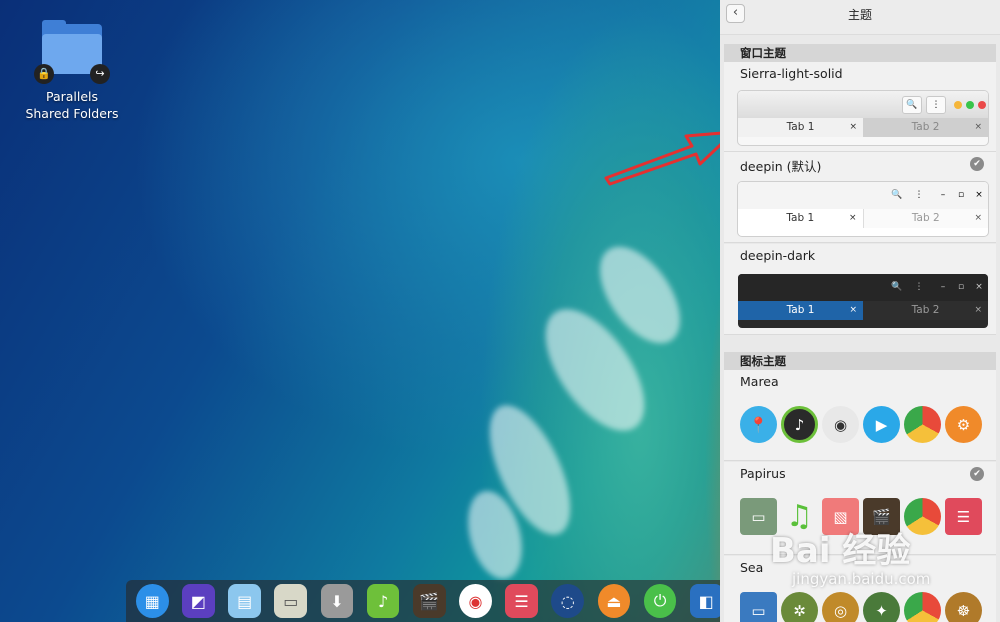 The image size is (1000, 622). Describe the element at coordinates (791, 73) in the screenshot. I see `theme-name: Sierra-light-solid` at that location.